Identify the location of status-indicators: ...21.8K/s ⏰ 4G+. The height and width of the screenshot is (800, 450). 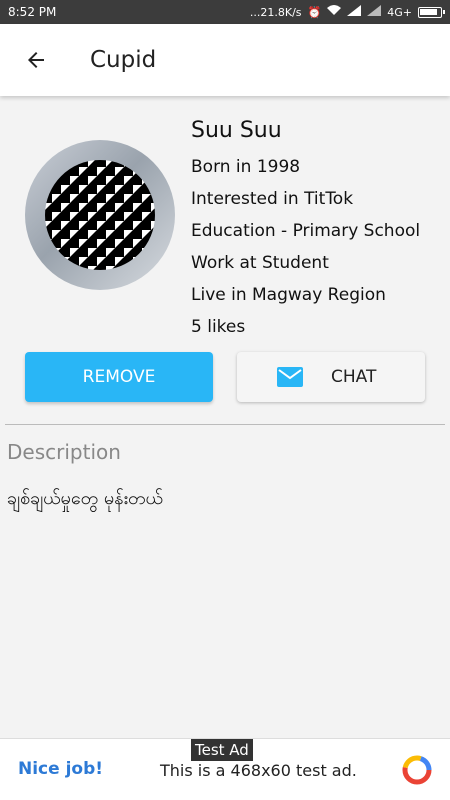
(347, 12).